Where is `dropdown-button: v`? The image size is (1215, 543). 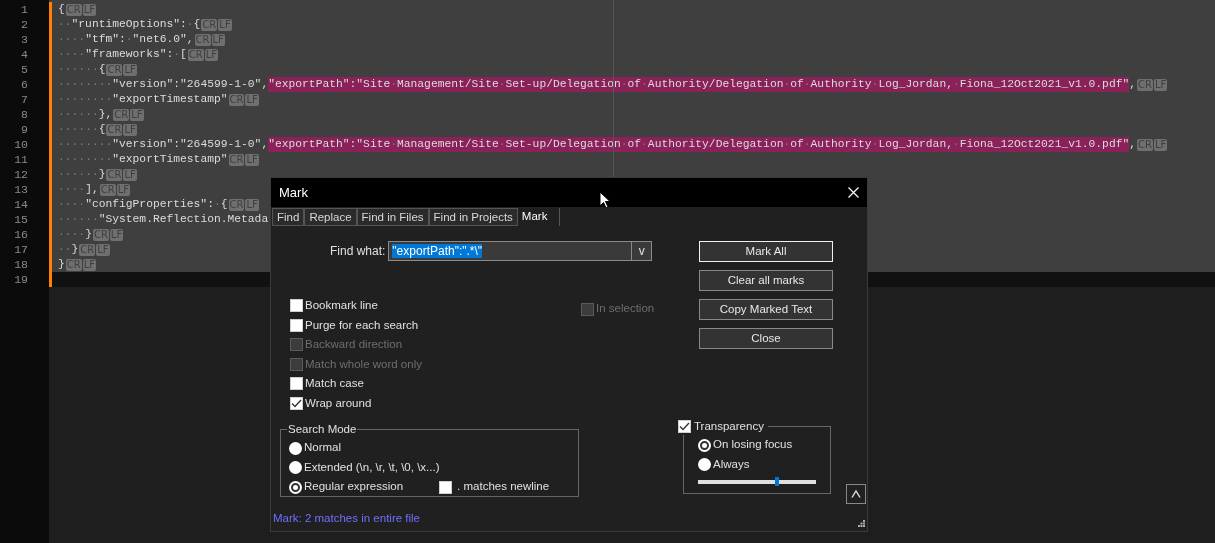
dropdown-button: v is located at coordinates (641, 251).